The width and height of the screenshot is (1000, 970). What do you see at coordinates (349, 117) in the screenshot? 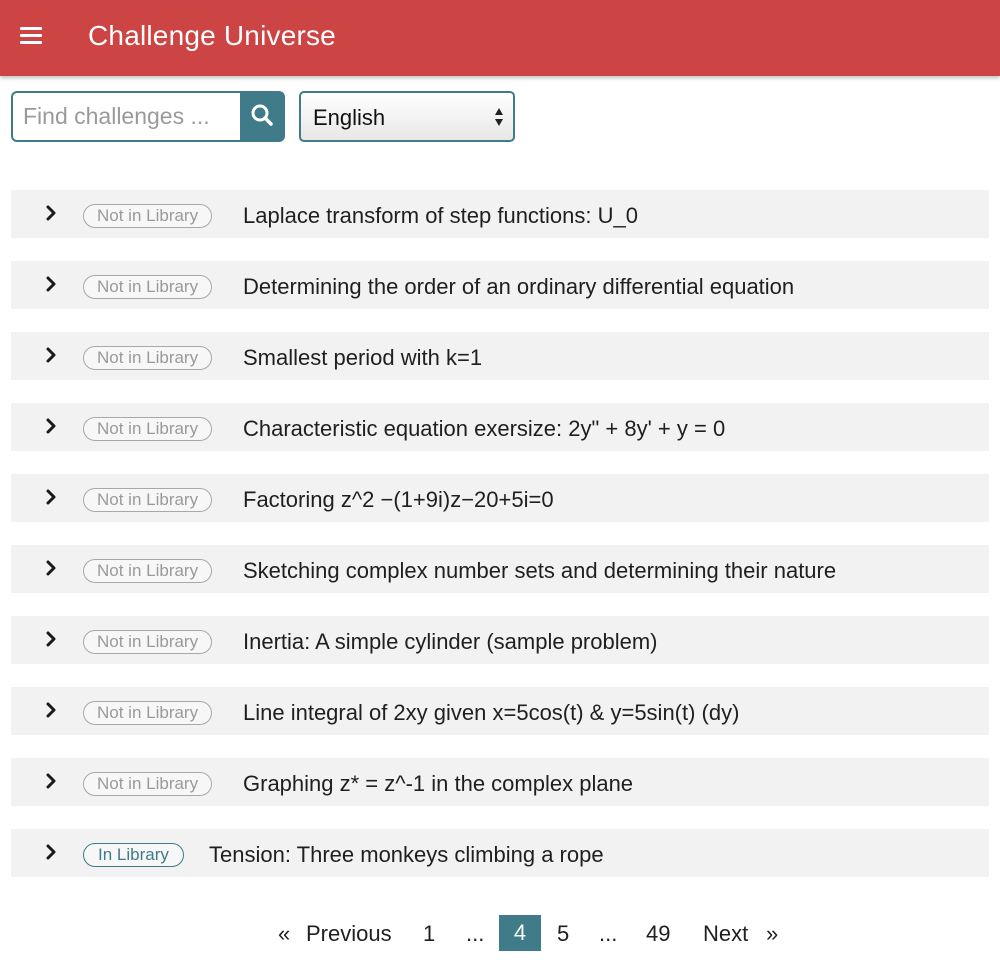
I see `language-selected-value: English` at bounding box center [349, 117].